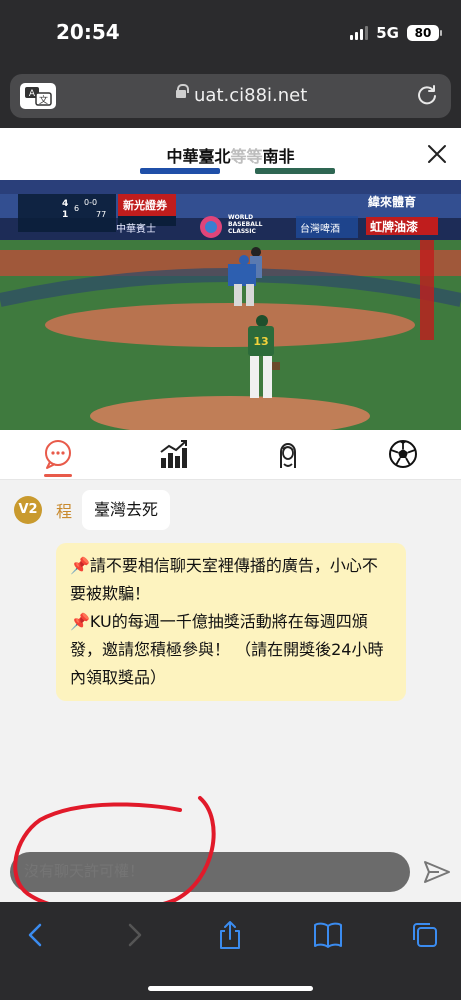 The image size is (461, 1000). What do you see at coordinates (136, 229) in the screenshot?
I see `sponsor-benz: 中華賓士` at bounding box center [136, 229].